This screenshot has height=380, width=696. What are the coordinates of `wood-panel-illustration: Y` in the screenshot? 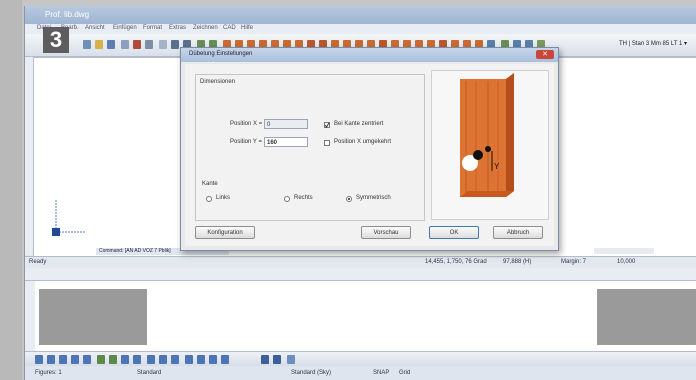 It's located at (487, 135).